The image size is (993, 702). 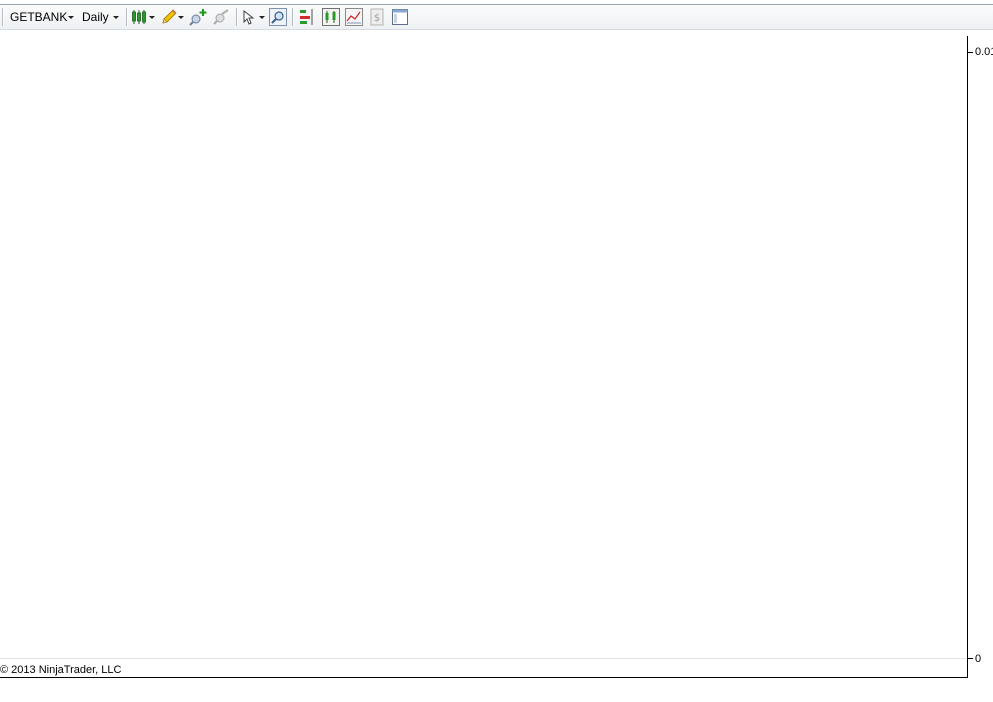 I want to click on remove-indicator-icon, so click(x=221, y=17).